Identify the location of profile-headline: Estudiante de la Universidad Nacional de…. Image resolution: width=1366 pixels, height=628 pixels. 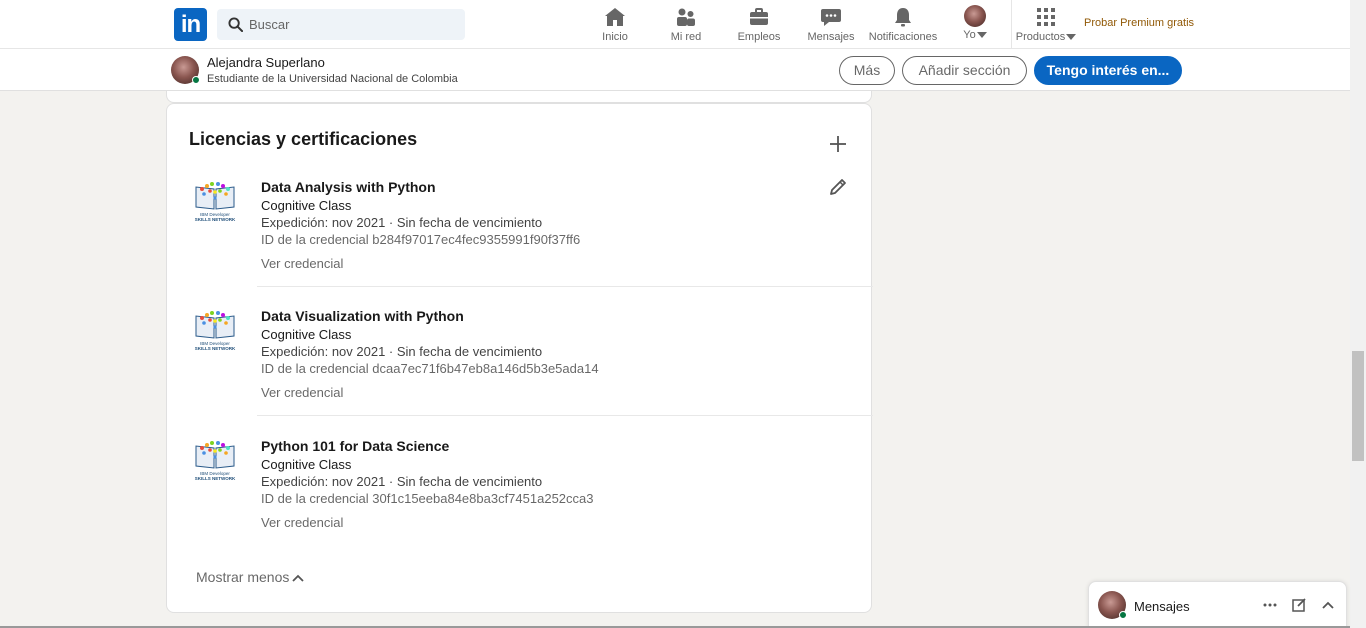
(332, 79).